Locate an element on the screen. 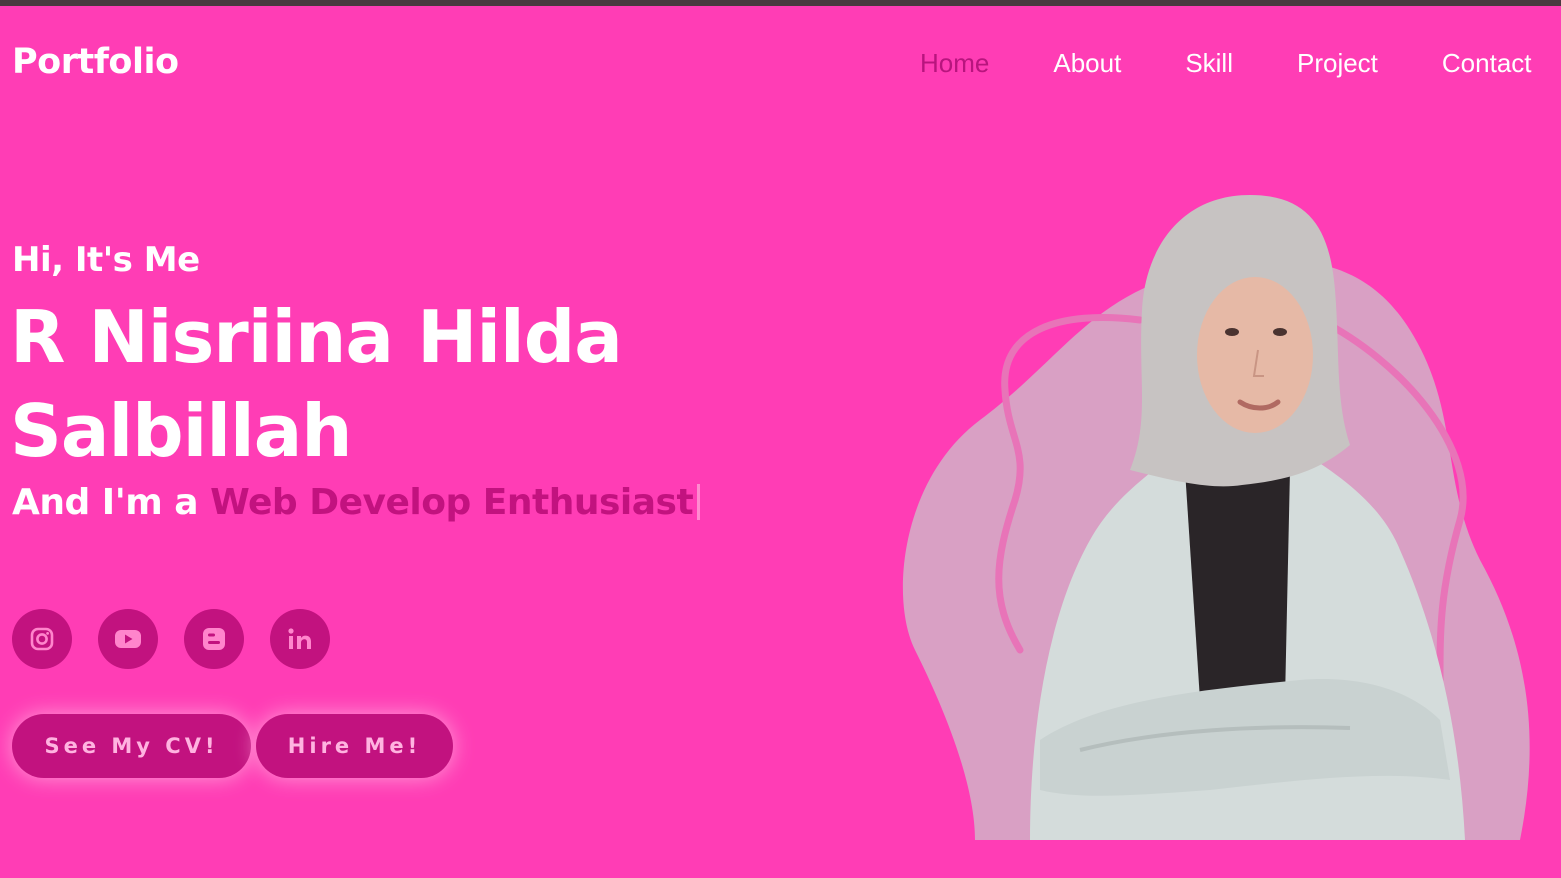 This screenshot has height=878, width=1561. instagram-link is located at coordinates (42, 639).